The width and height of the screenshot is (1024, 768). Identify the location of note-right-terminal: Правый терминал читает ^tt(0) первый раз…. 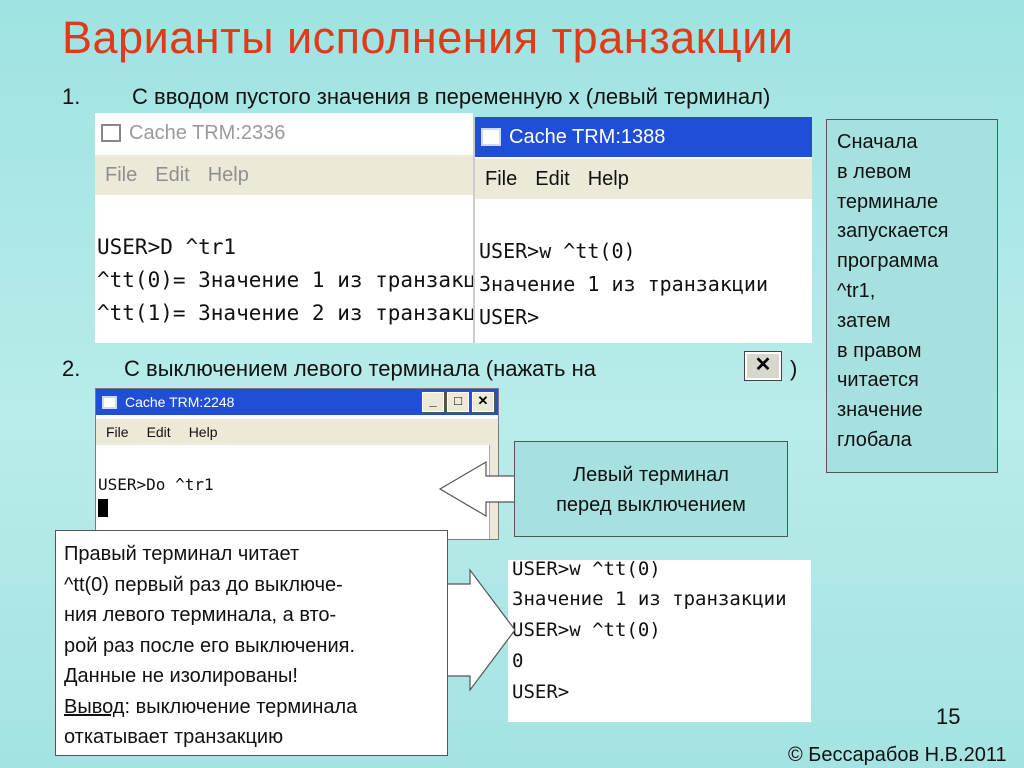
(251, 643).